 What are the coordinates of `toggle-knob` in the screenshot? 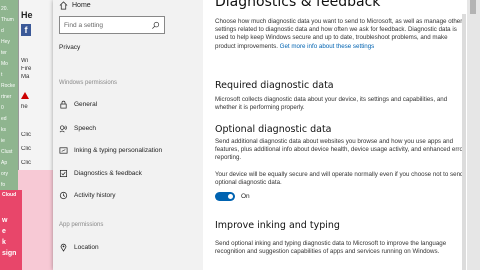 It's located at (230, 196).